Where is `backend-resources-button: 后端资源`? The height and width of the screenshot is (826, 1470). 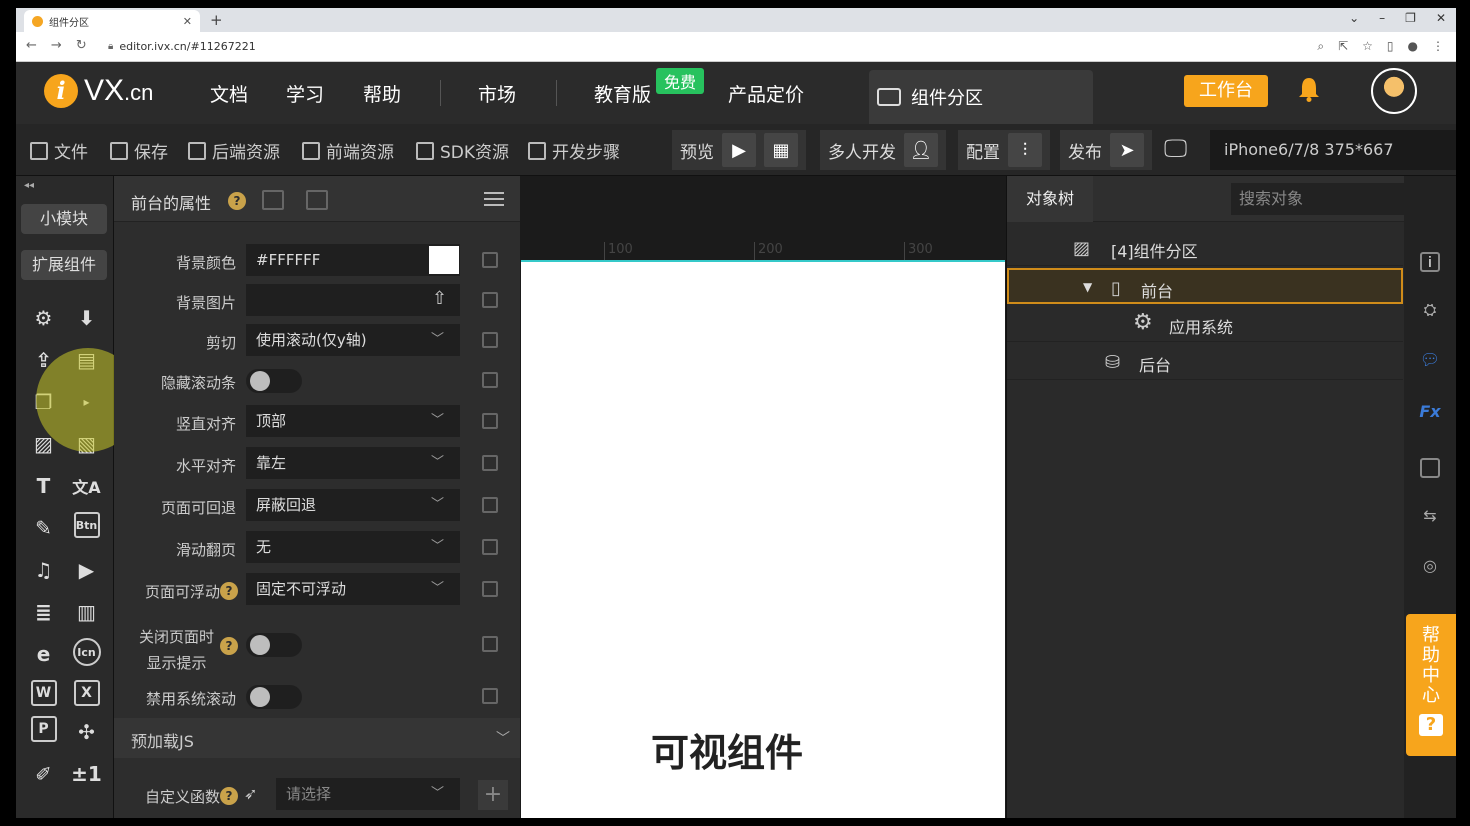
backend-resources-button: 后端资源 is located at coordinates (234, 150).